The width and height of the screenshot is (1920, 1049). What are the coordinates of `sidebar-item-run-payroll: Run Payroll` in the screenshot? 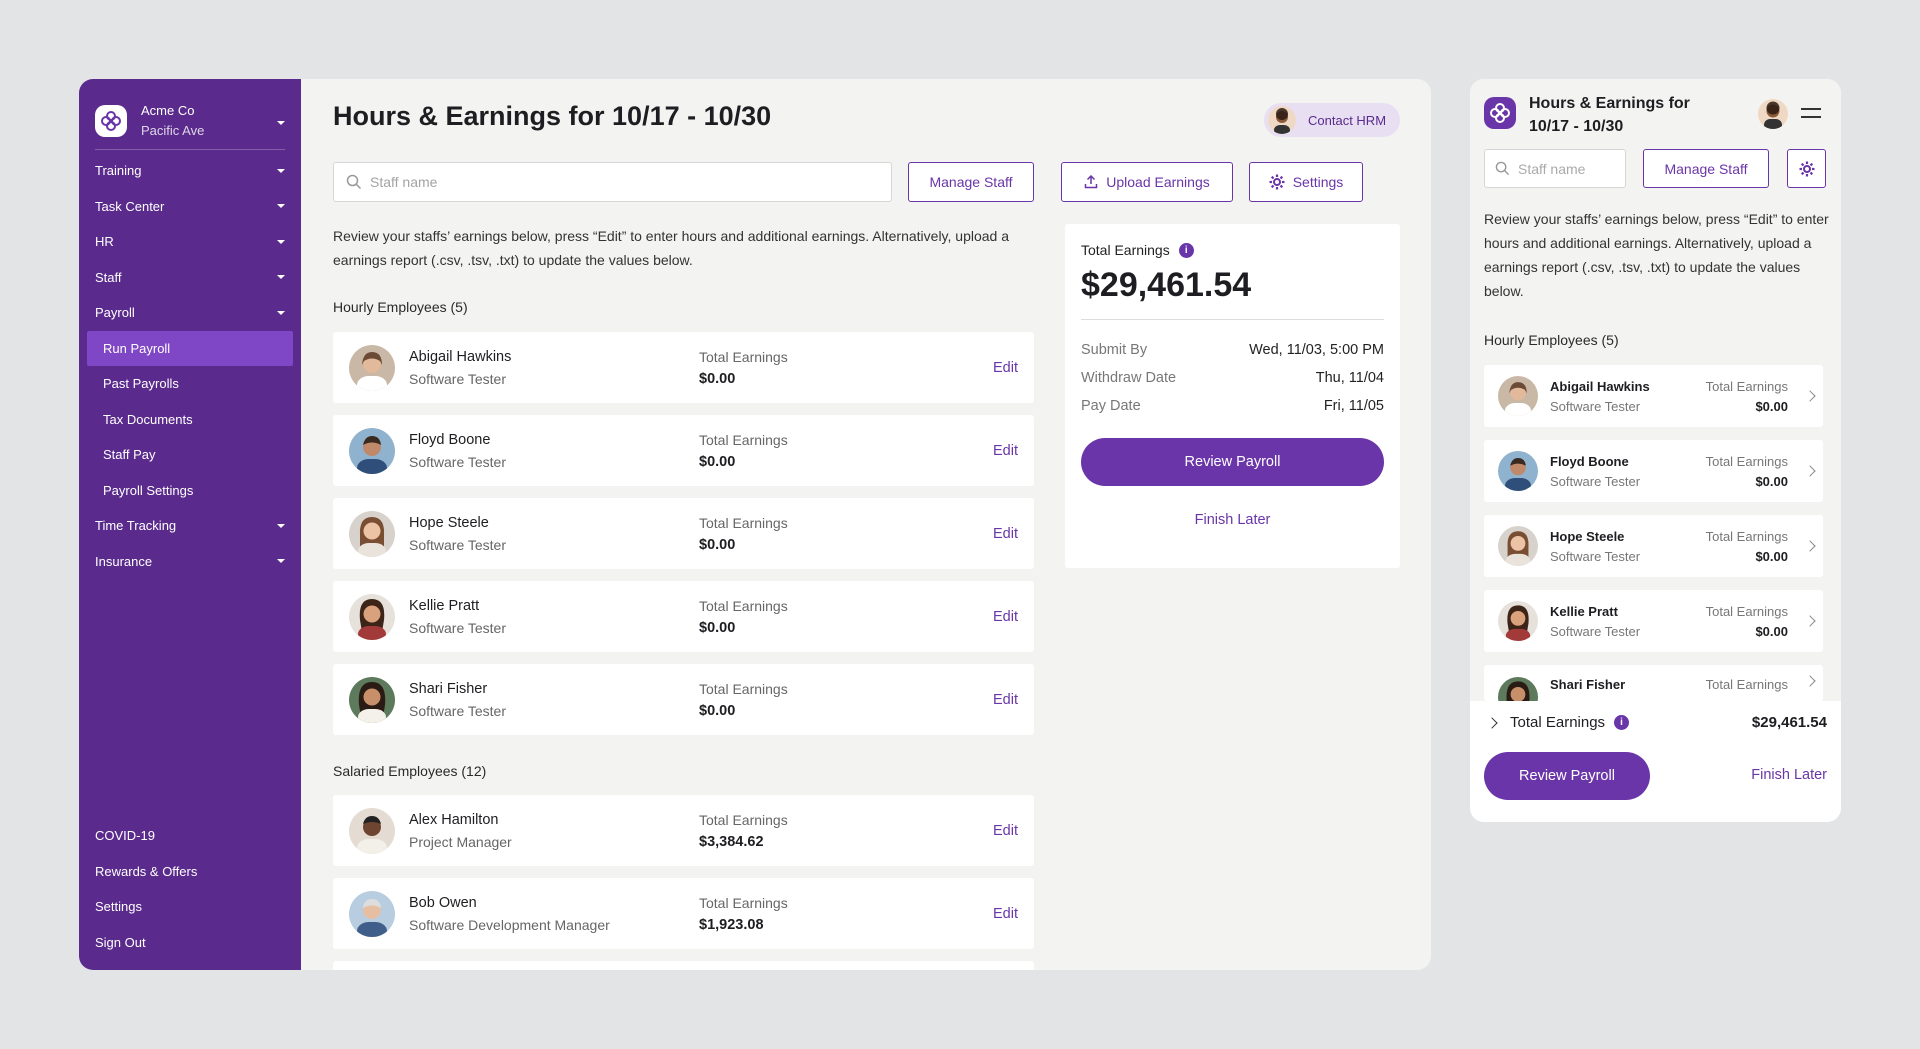 It's located at (190, 348).